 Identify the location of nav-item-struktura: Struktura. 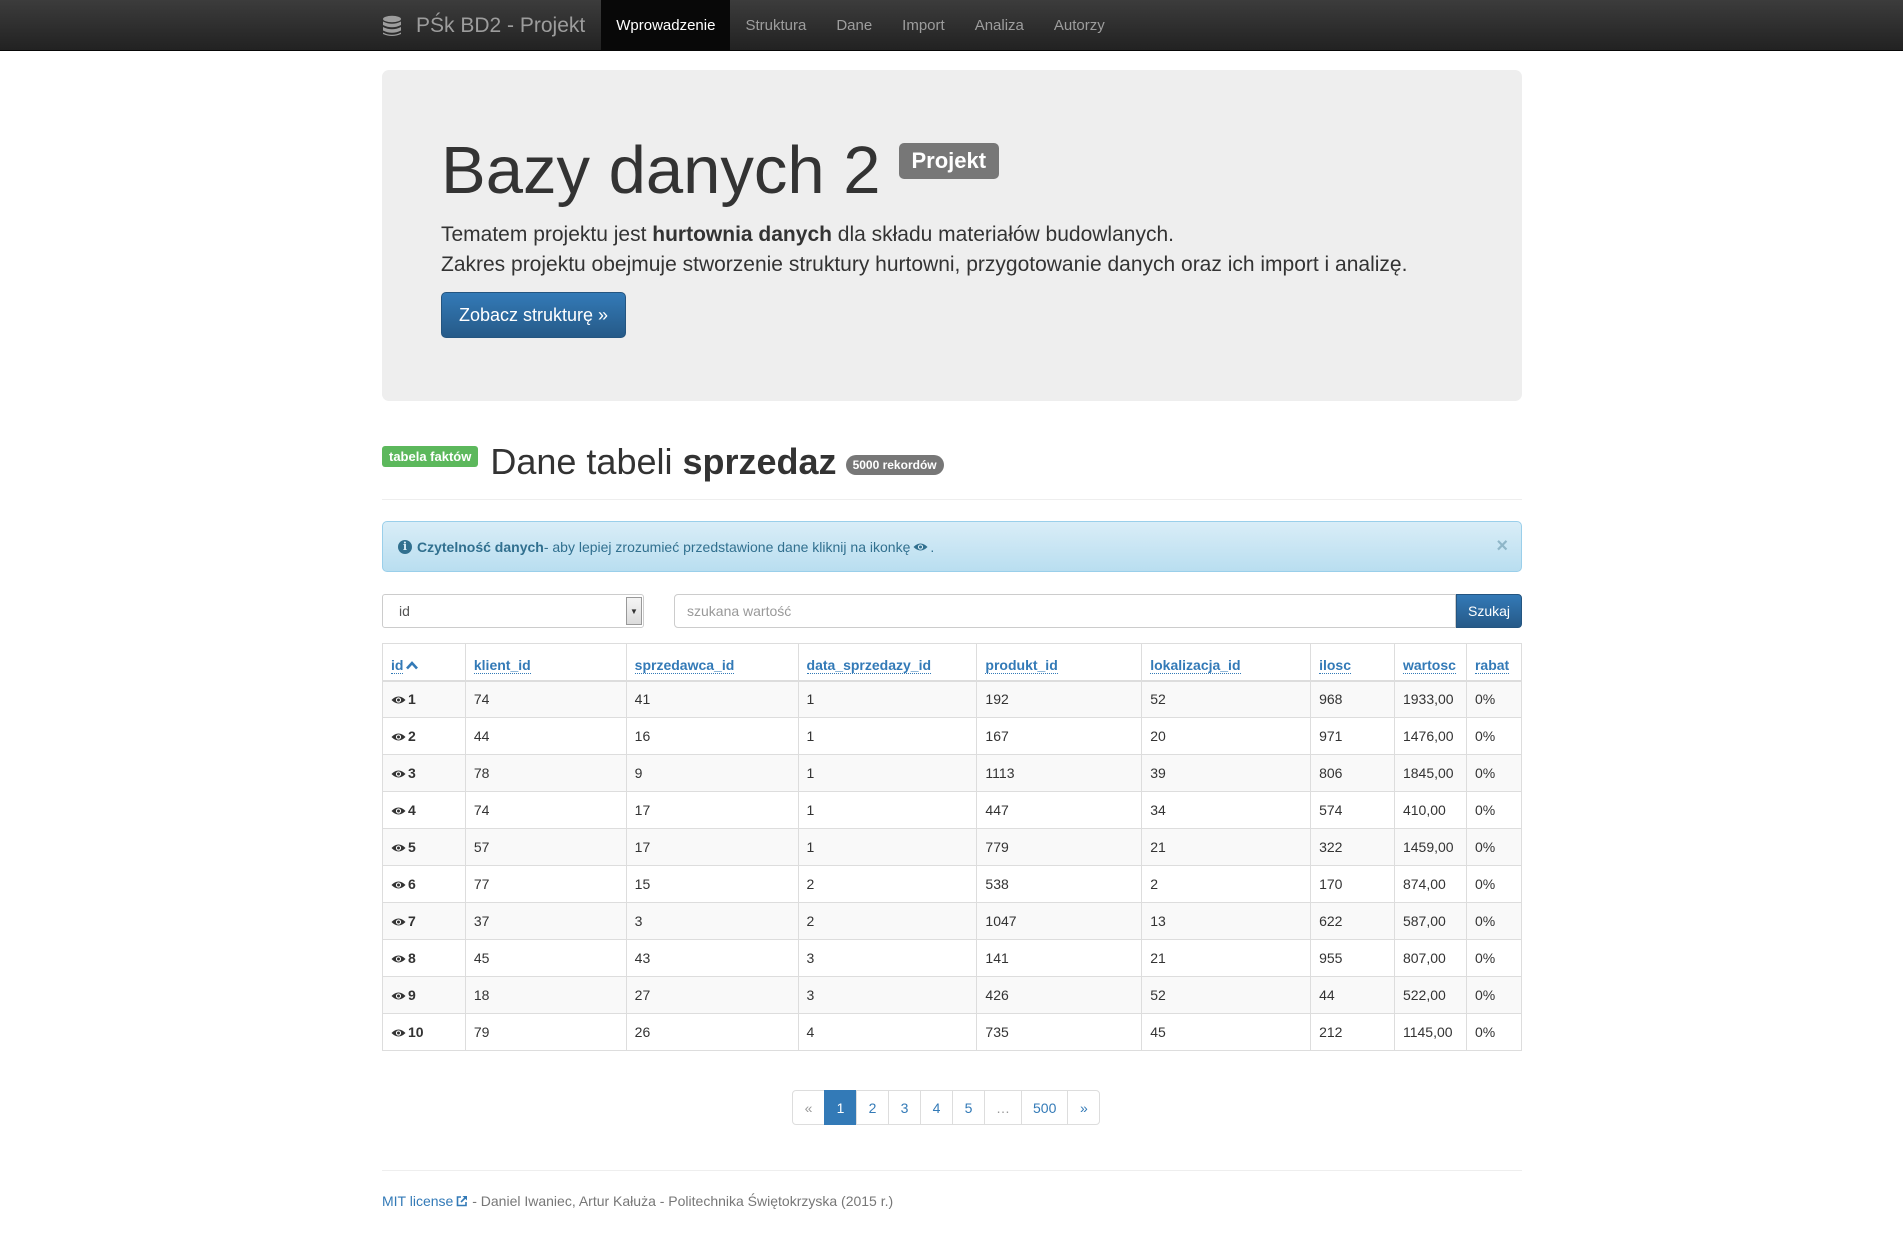
(775, 25).